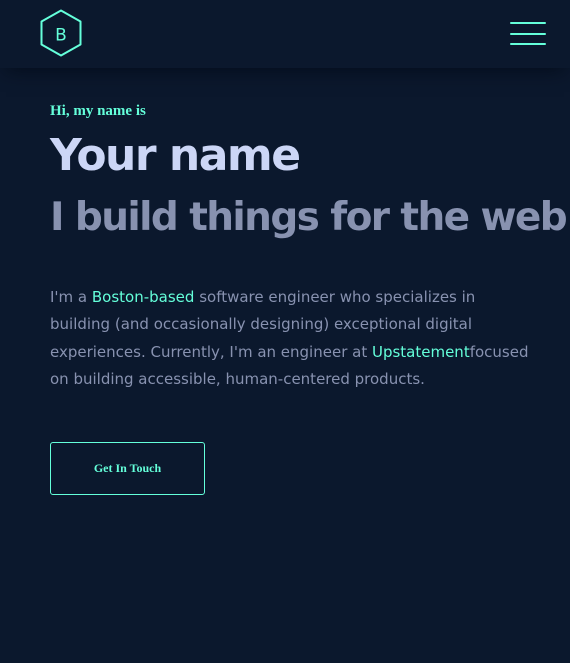 The width and height of the screenshot is (570, 663). I want to click on hamburger-menu-icon, so click(528, 34).